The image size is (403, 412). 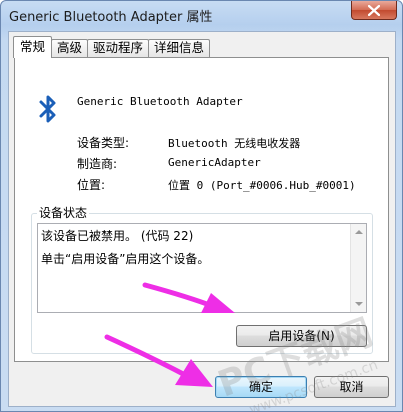 I want to click on tab-strip: 常规 高级 驱动程序 详细信息, so click(x=112, y=47).